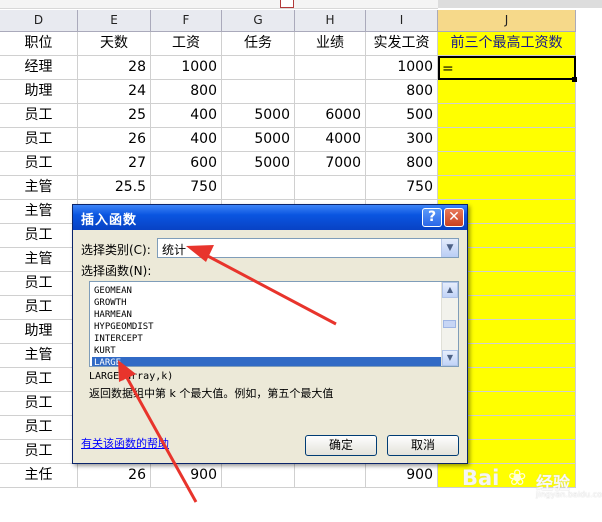 Image resolution: width=602 pixels, height=522 pixels. I want to click on table-cell: 6000, so click(330, 116).